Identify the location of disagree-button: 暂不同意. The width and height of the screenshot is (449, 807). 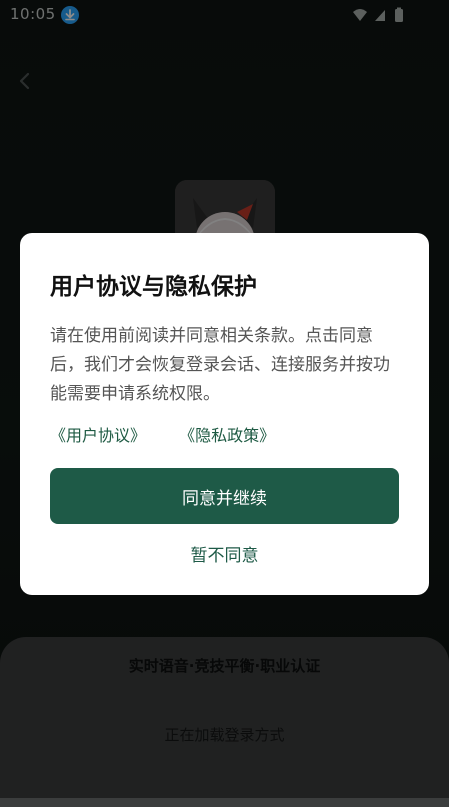
(224, 553).